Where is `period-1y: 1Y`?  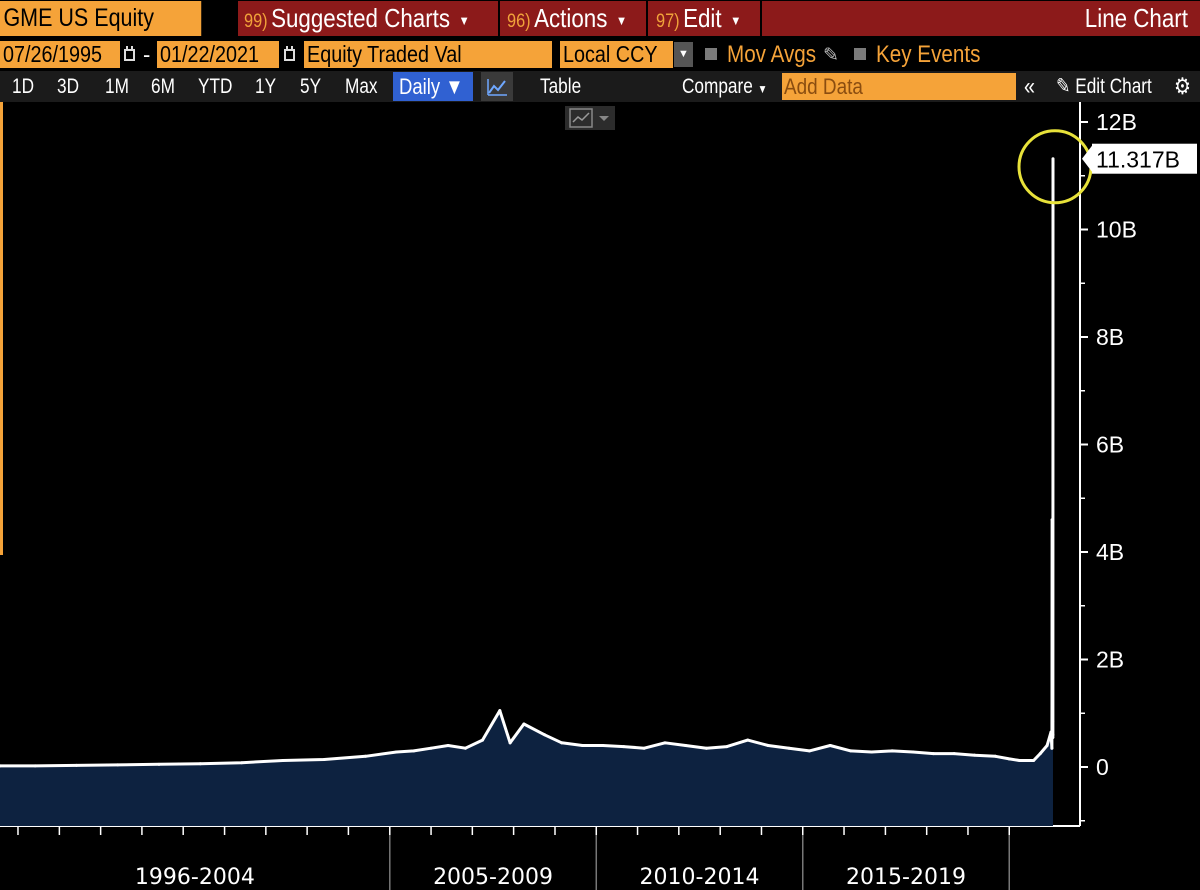 period-1y: 1Y is located at coordinates (265, 86).